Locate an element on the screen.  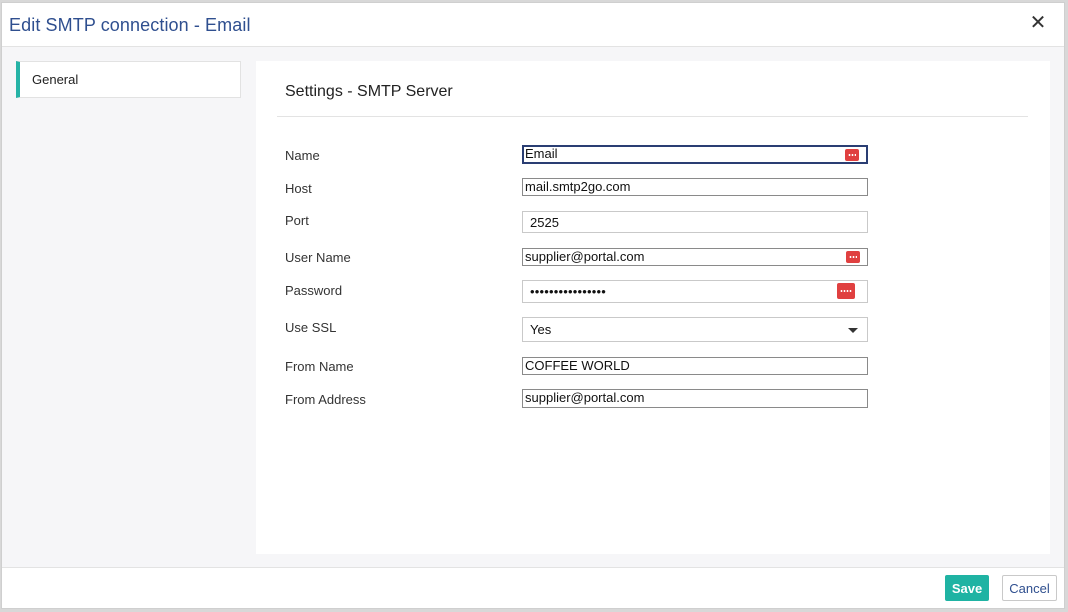
cancel-button: Cancel is located at coordinates (1029, 588).